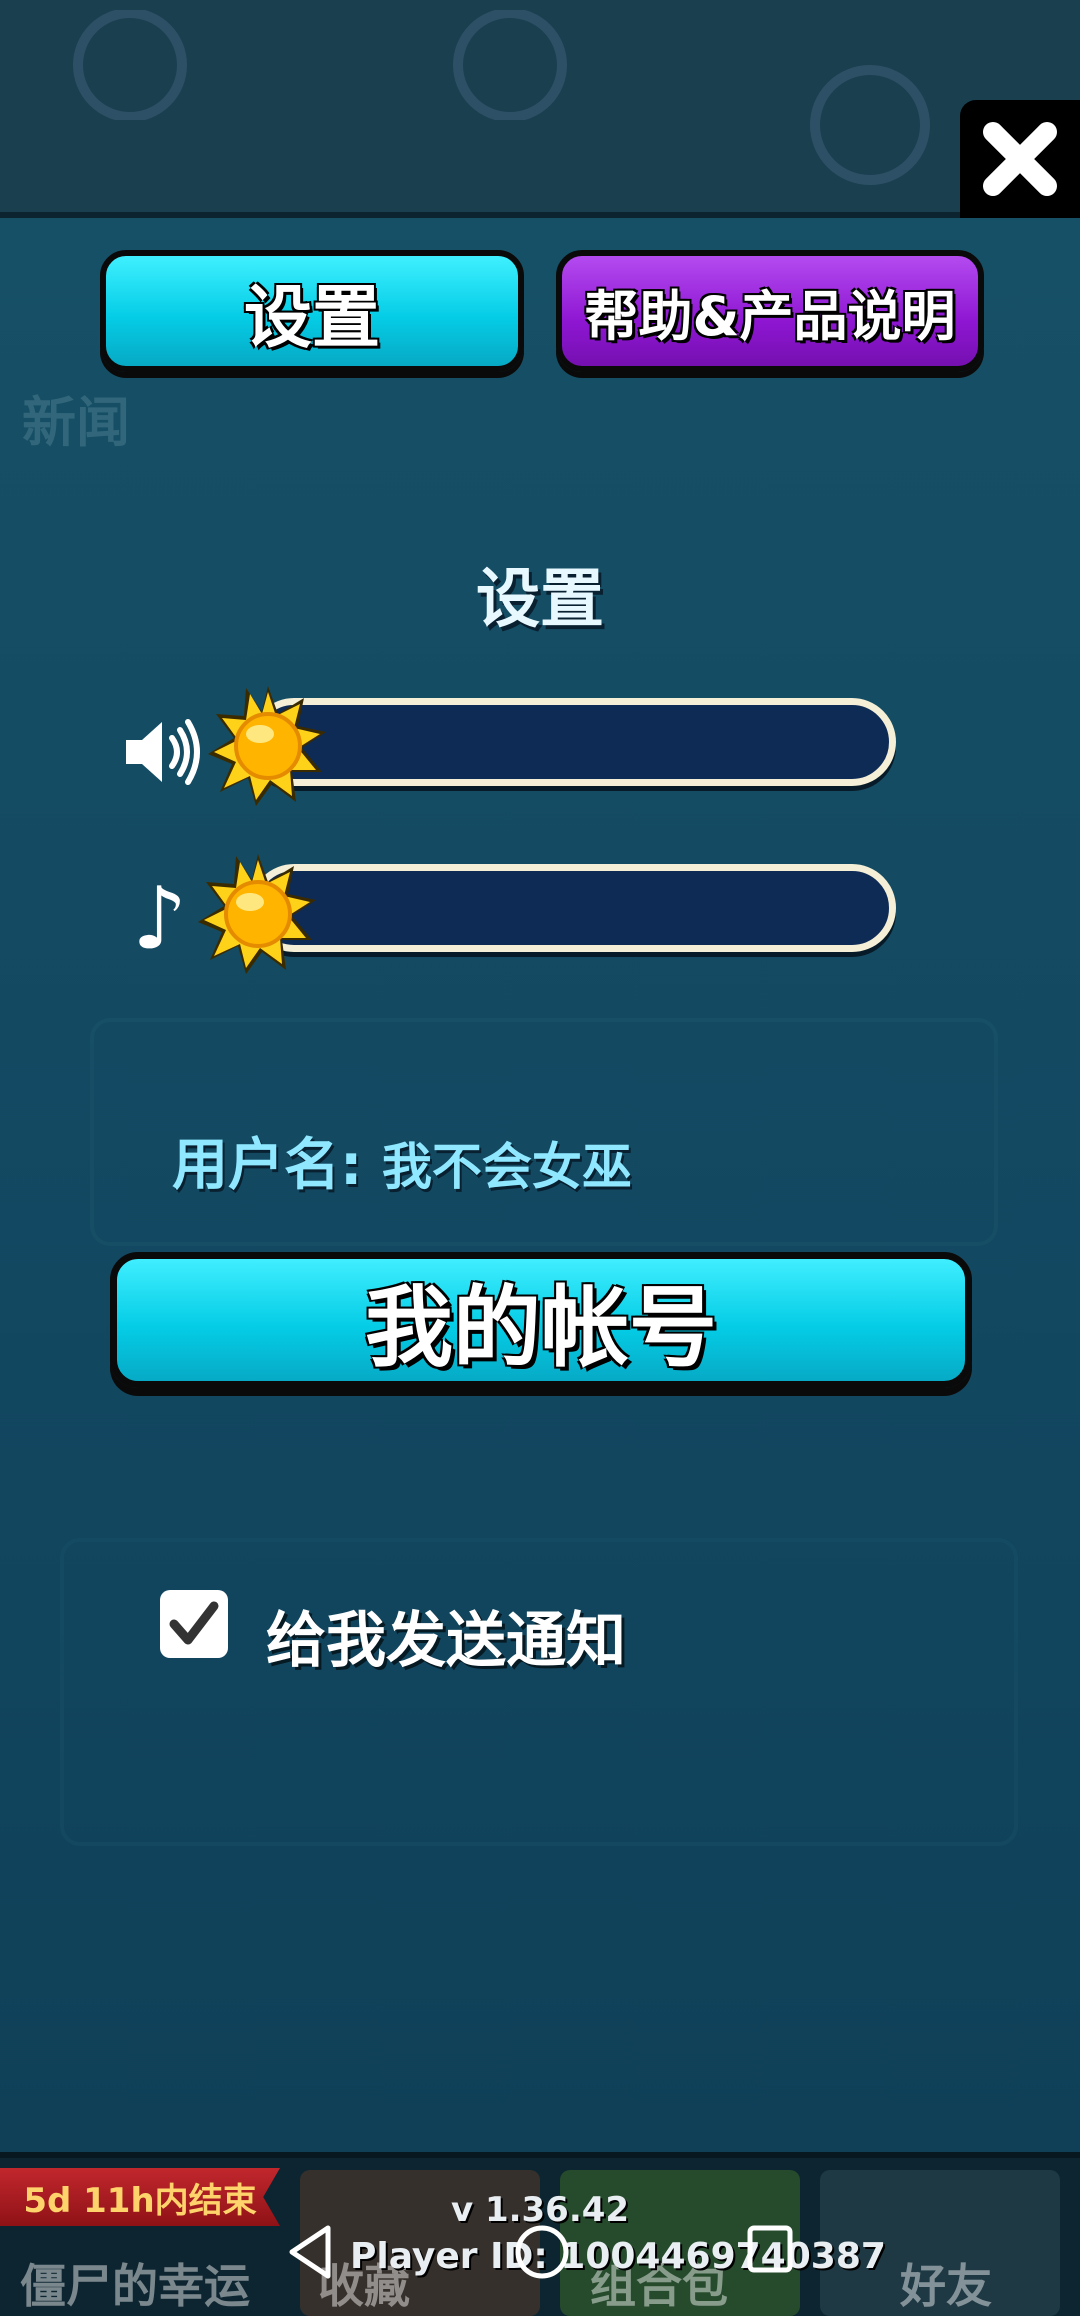  What do you see at coordinates (312, 311) in the screenshot?
I see `tab-settings: 设置` at bounding box center [312, 311].